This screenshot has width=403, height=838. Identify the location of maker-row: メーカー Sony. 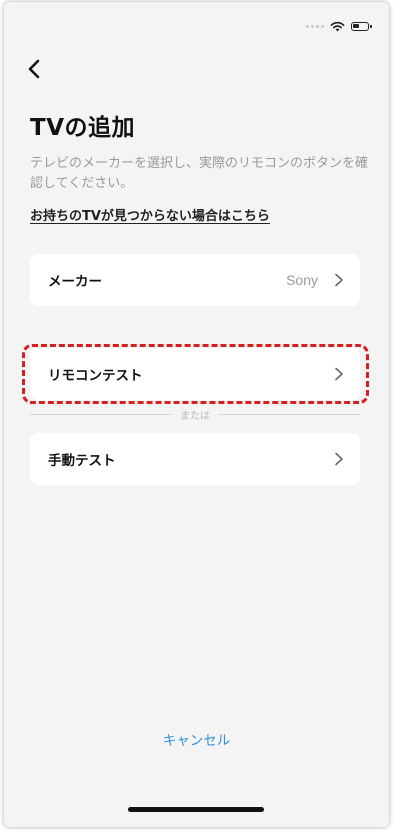
(195, 280).